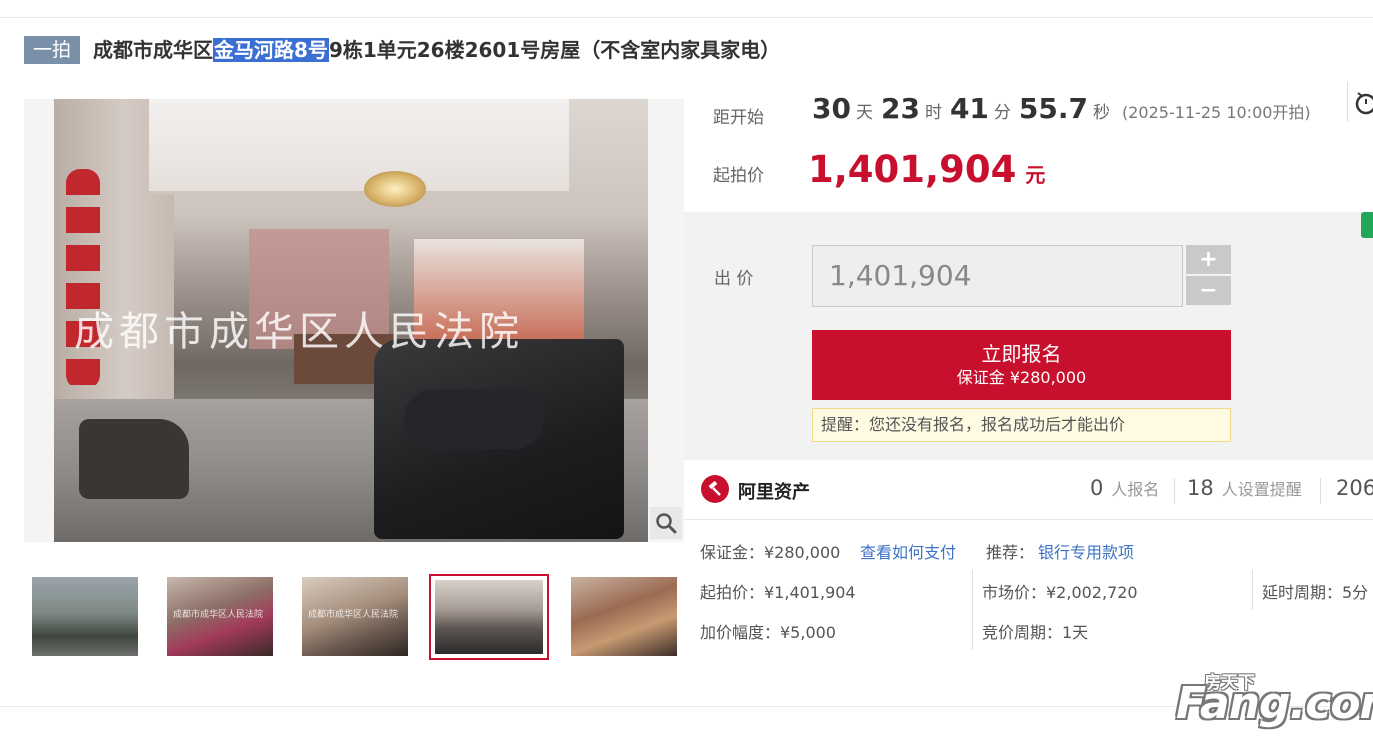  Describe the element at coordinates (778, 592) in the screenshot. I see `start-price-info: 起拍价：¥1,401,904` at that location.